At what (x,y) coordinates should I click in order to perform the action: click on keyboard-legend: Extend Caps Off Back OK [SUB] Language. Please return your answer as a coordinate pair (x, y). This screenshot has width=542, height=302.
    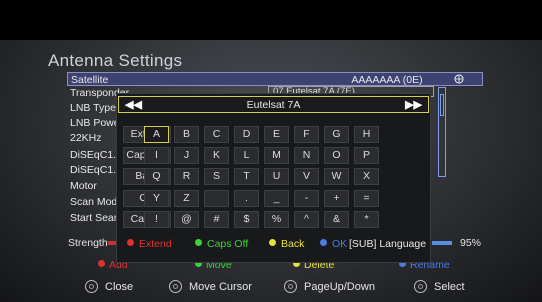
    Looking at the image, I should click on (273, 245).